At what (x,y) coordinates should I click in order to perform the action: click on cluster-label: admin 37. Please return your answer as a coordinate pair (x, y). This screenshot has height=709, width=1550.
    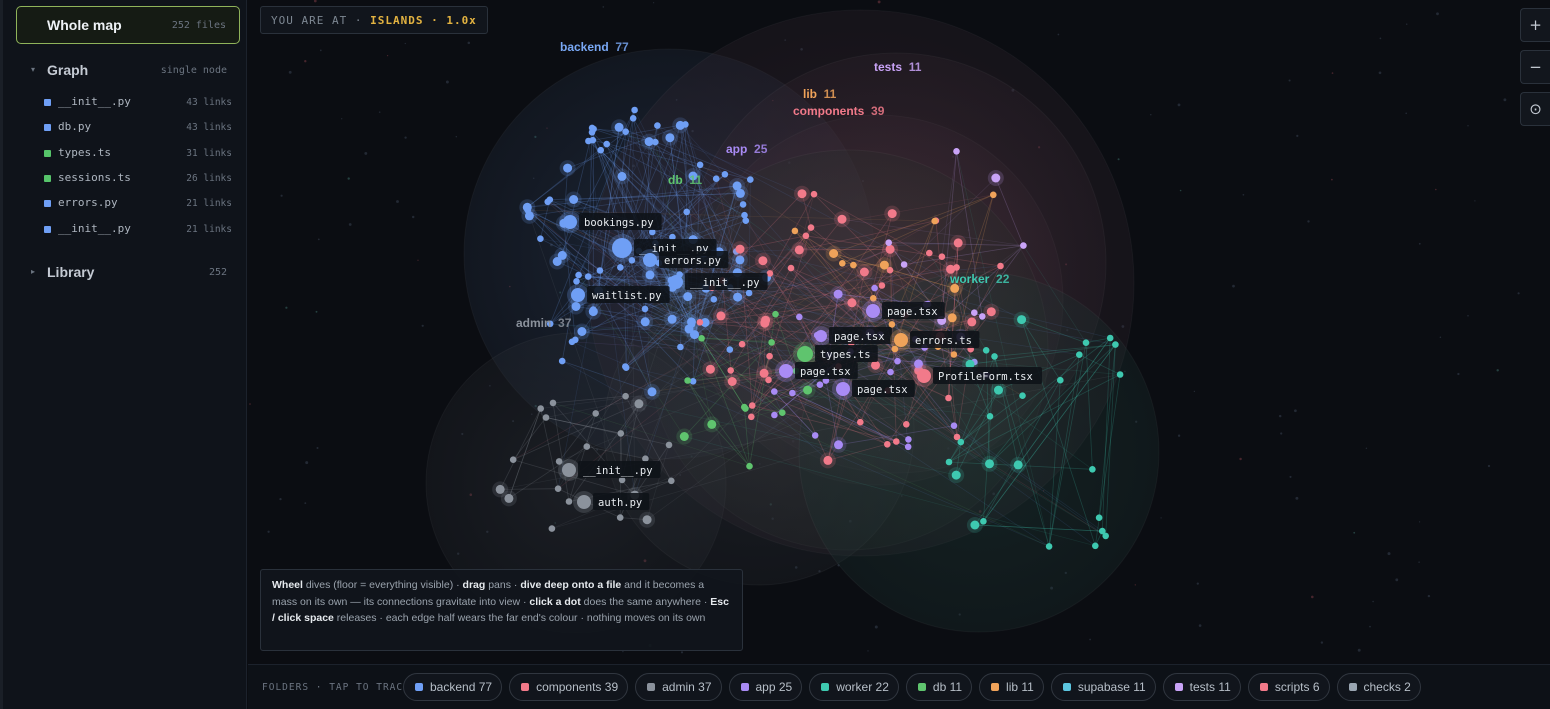
    Looking at the image, I should click on (544, 323).